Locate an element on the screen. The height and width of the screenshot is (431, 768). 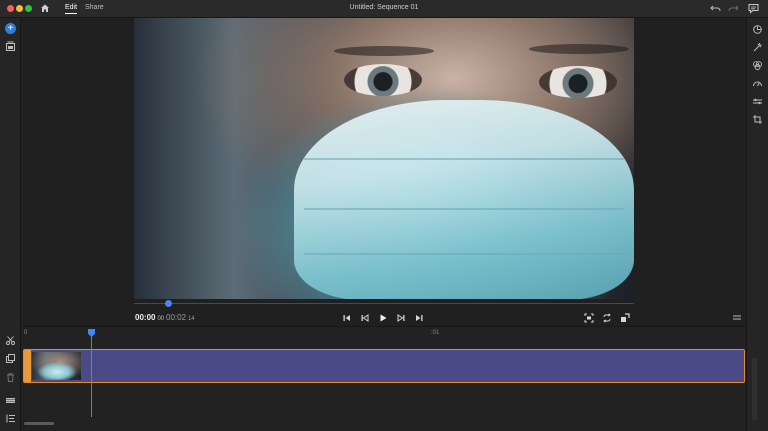
audio-icon is located at coordinates (757, 101).